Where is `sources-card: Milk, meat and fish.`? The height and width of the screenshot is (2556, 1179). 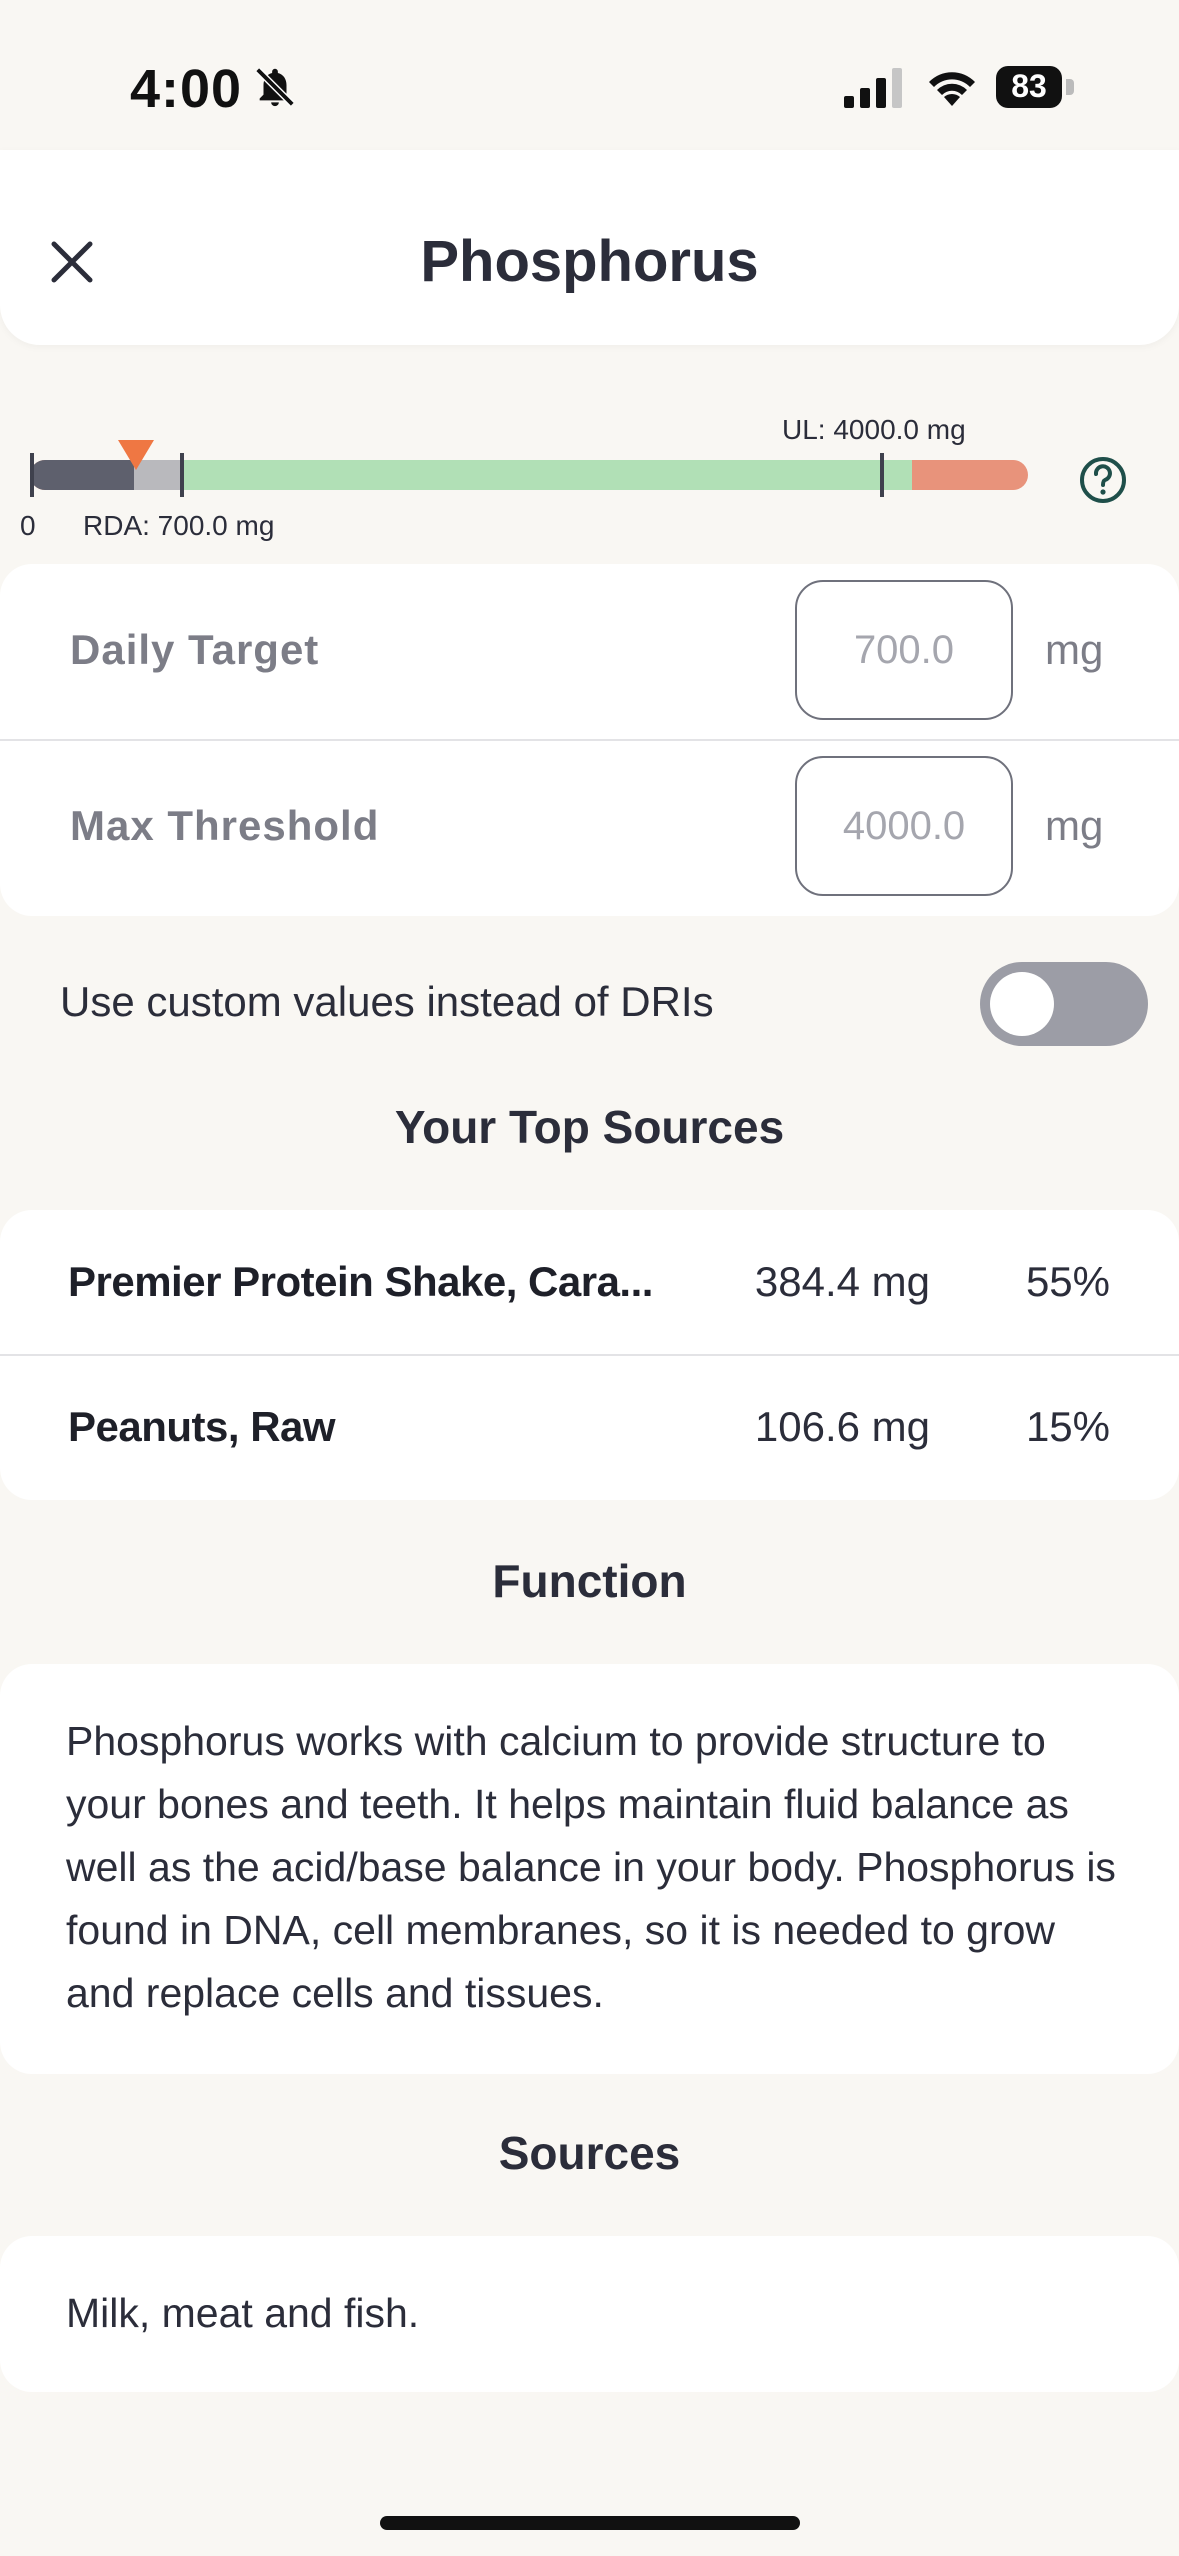 sources-card: Milk, meat and fish. is located at coordinates (589, 2314).